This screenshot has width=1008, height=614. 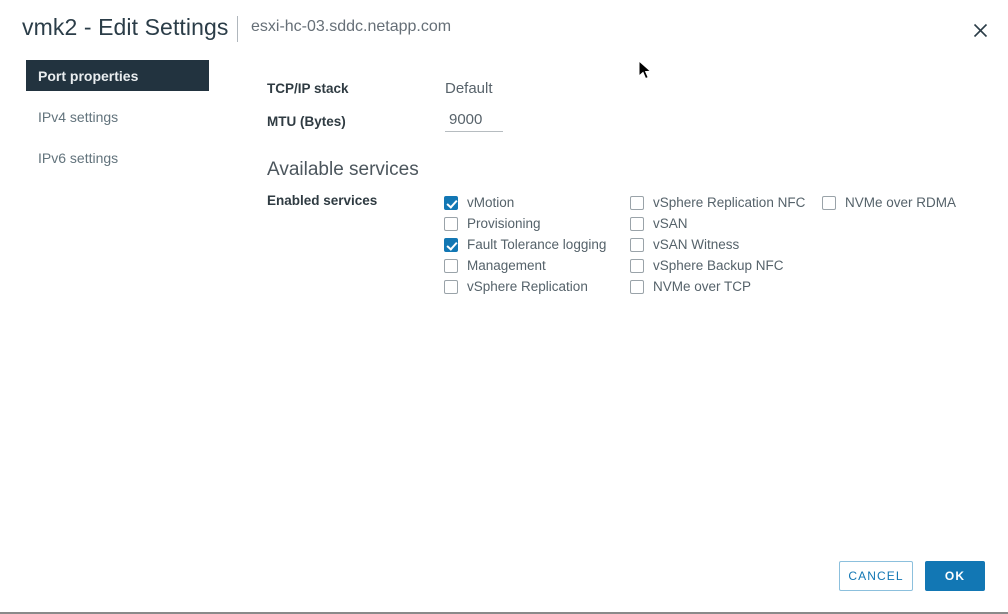 What do you see at coordinates (306, 121) in the screenshot?
I see `mtu-label: MTU (Bytes)` at bounding box center [306, 121].